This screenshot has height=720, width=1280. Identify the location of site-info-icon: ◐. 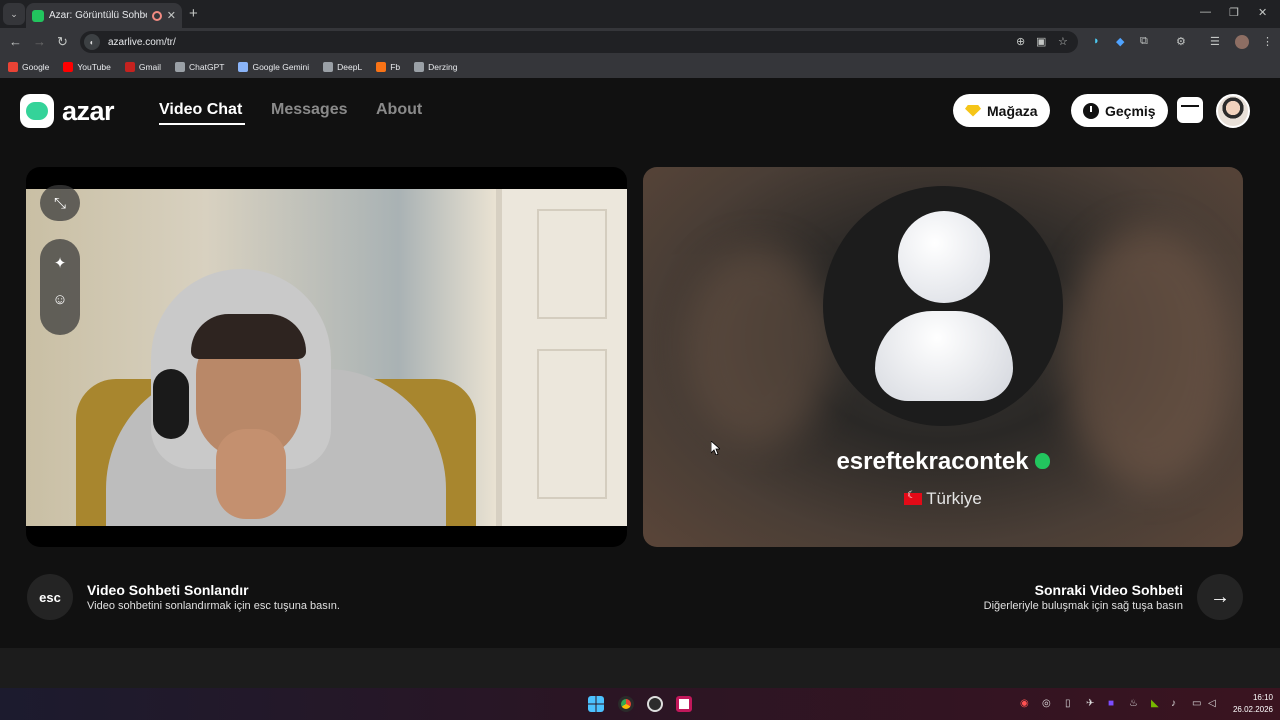
(92, 42).